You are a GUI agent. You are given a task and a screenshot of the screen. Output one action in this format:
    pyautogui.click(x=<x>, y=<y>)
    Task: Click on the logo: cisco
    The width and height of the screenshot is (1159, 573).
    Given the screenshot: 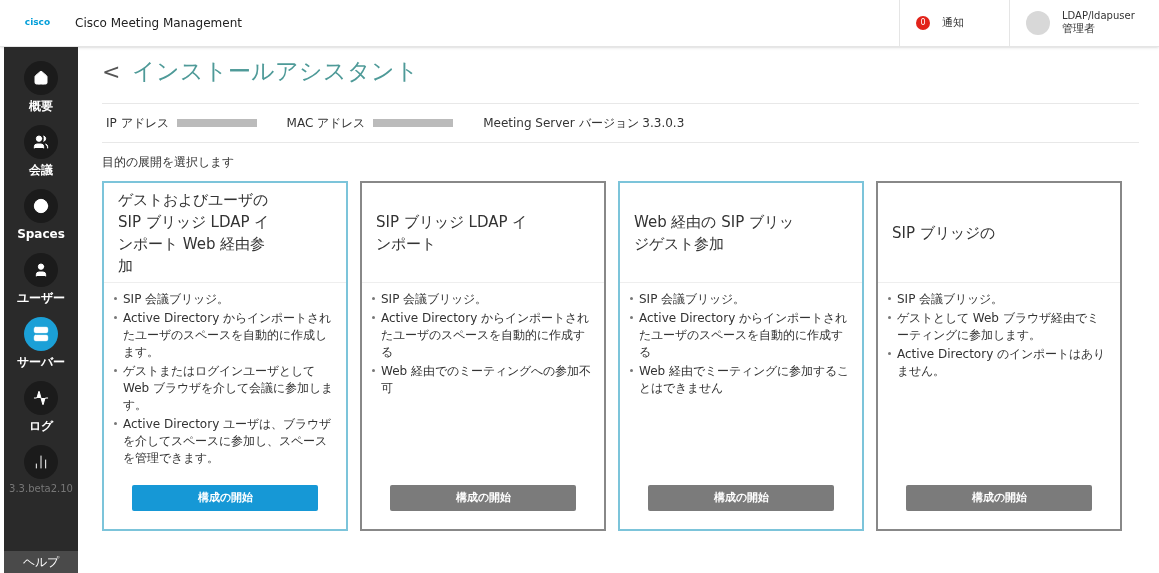 What is the action you would take?
    pyautogui.click(x=37, y=23)
    